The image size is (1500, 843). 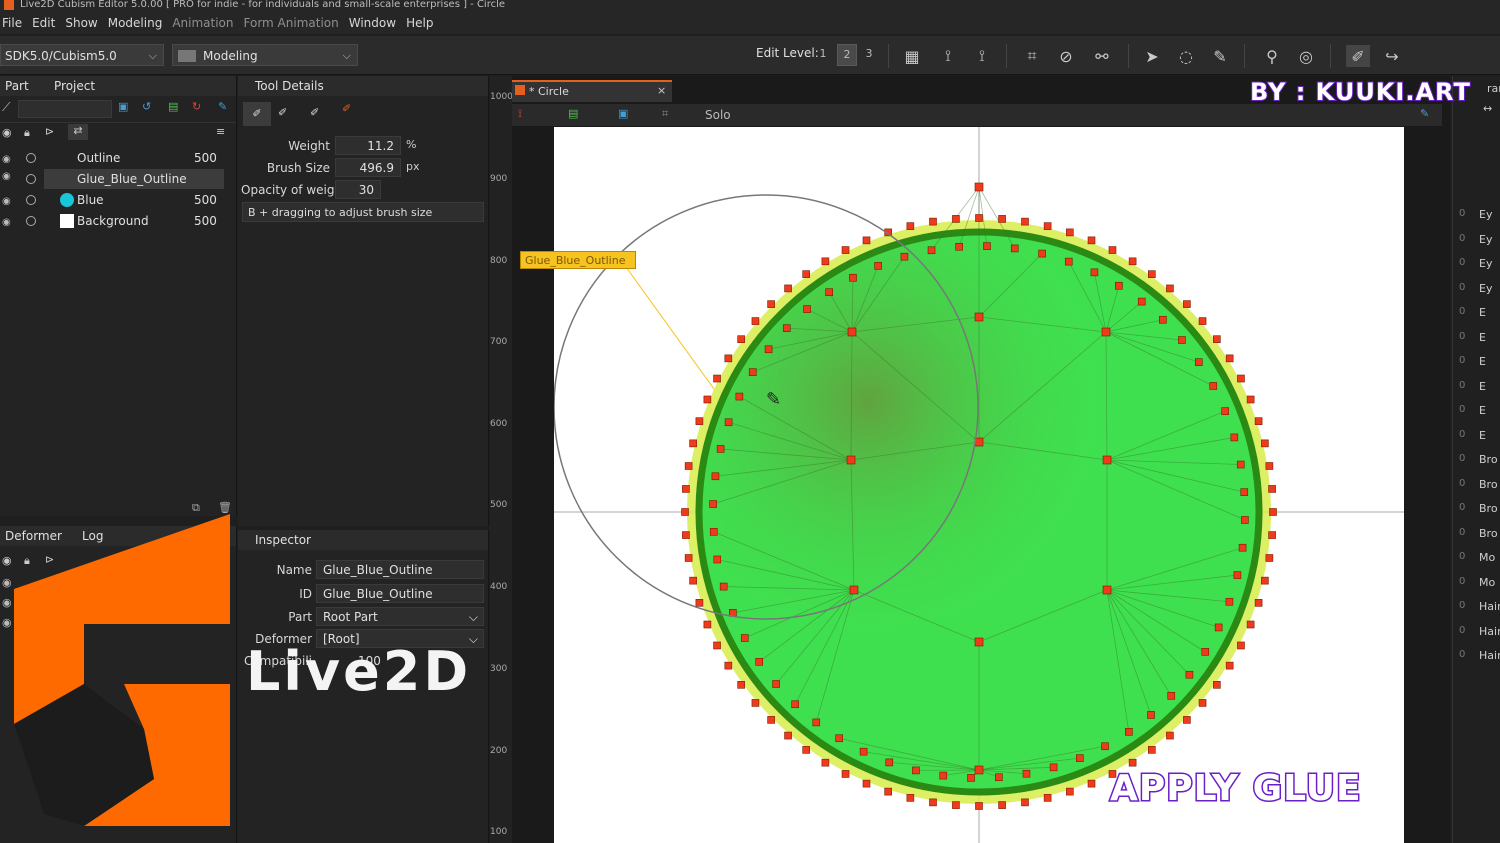 I want to click on menu-form-animation: Form Animation, so click(x=291, y=23).